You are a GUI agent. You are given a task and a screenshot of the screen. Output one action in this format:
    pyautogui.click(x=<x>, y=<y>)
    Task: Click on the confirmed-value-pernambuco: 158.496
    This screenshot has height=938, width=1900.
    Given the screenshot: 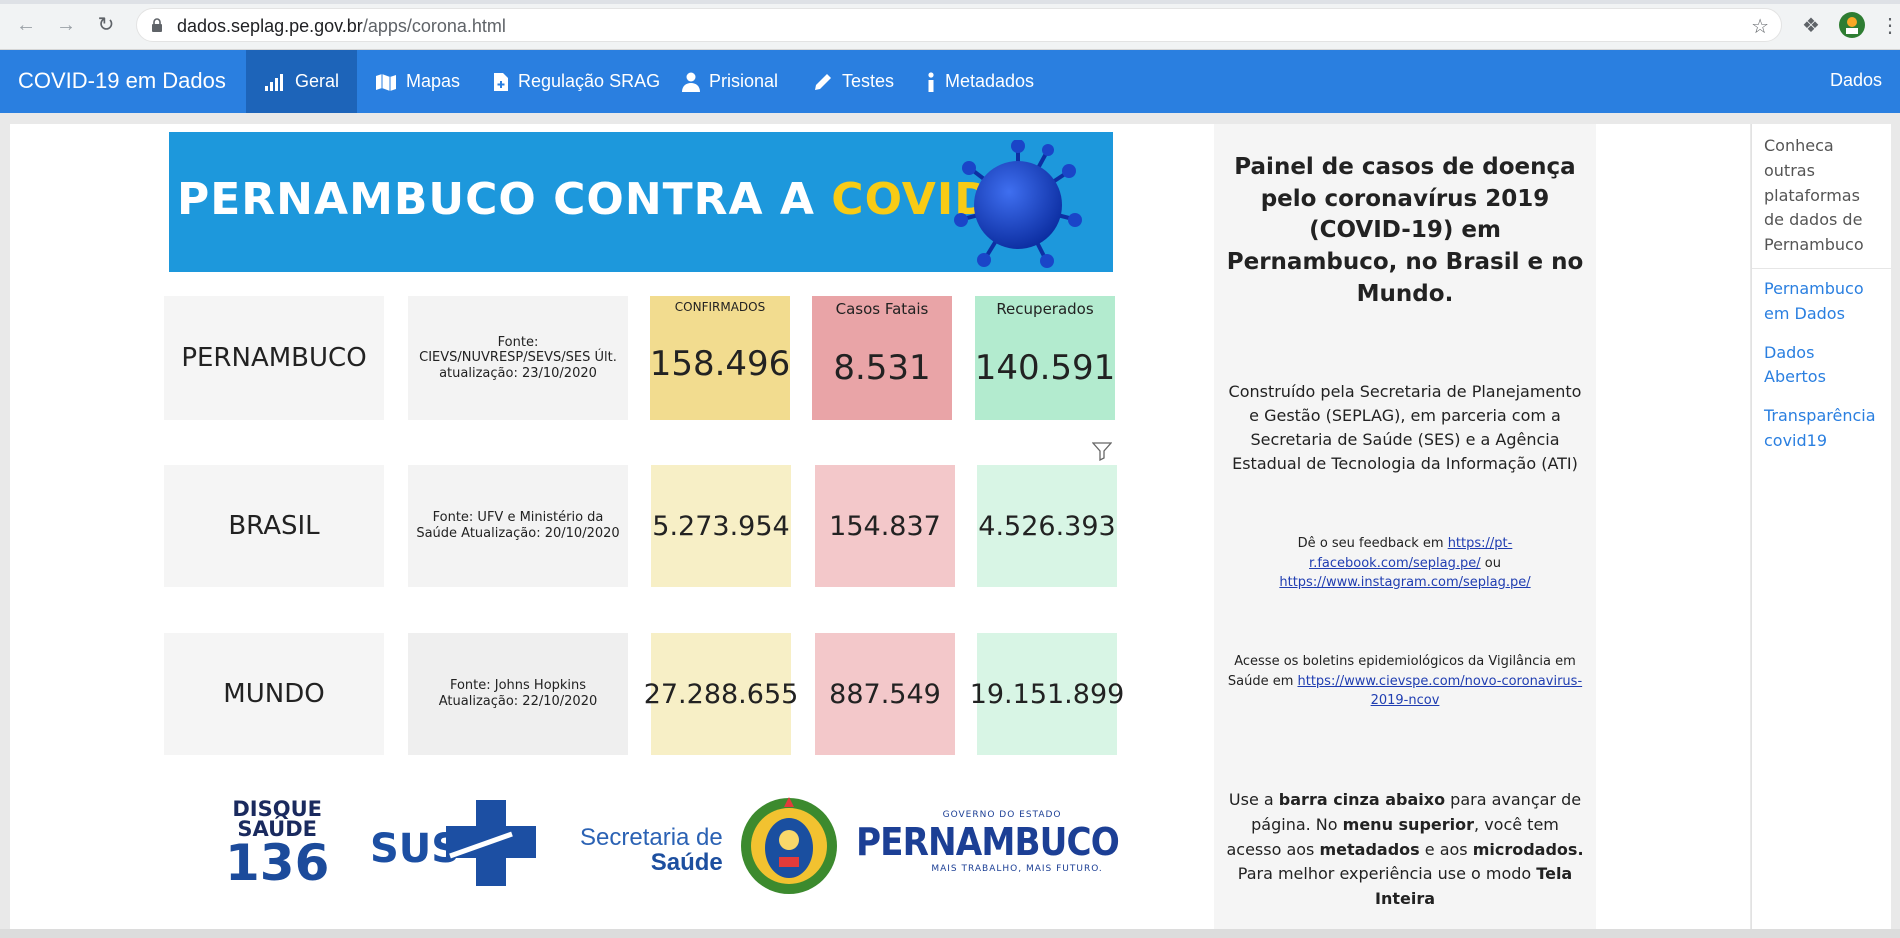 What is the action you would take?
    pyautogui.click(x=720, y=364)
    